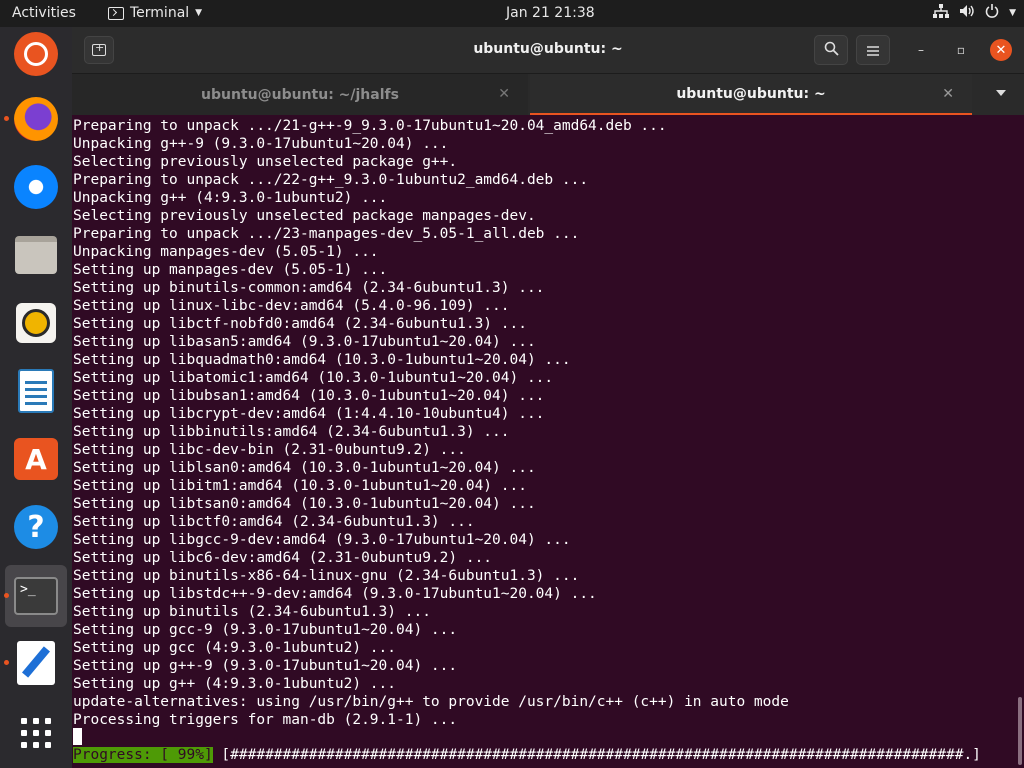 This screenshot has height=768, width=1024. I want to click on system-menu: ▼, so click(974, 13).